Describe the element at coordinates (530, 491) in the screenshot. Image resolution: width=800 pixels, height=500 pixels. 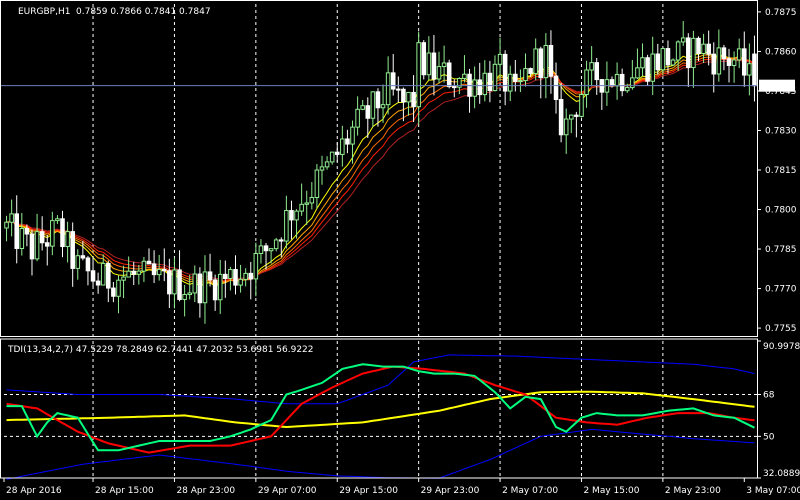
I see `time-tick-label: 2 May 07:00` at that location.